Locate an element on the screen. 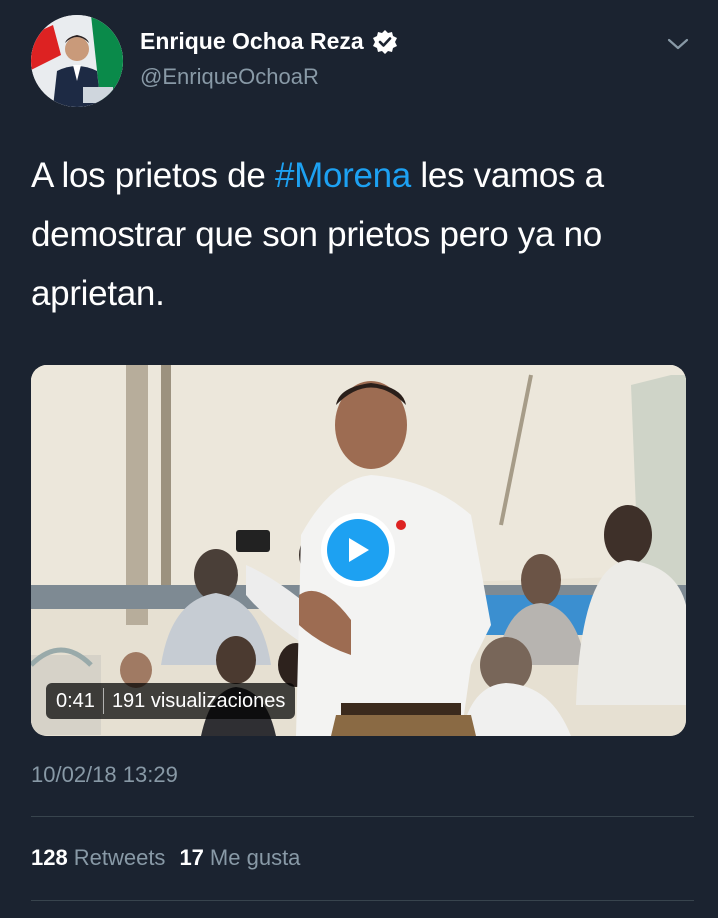  divider-top is located at coordinates (362, 816).